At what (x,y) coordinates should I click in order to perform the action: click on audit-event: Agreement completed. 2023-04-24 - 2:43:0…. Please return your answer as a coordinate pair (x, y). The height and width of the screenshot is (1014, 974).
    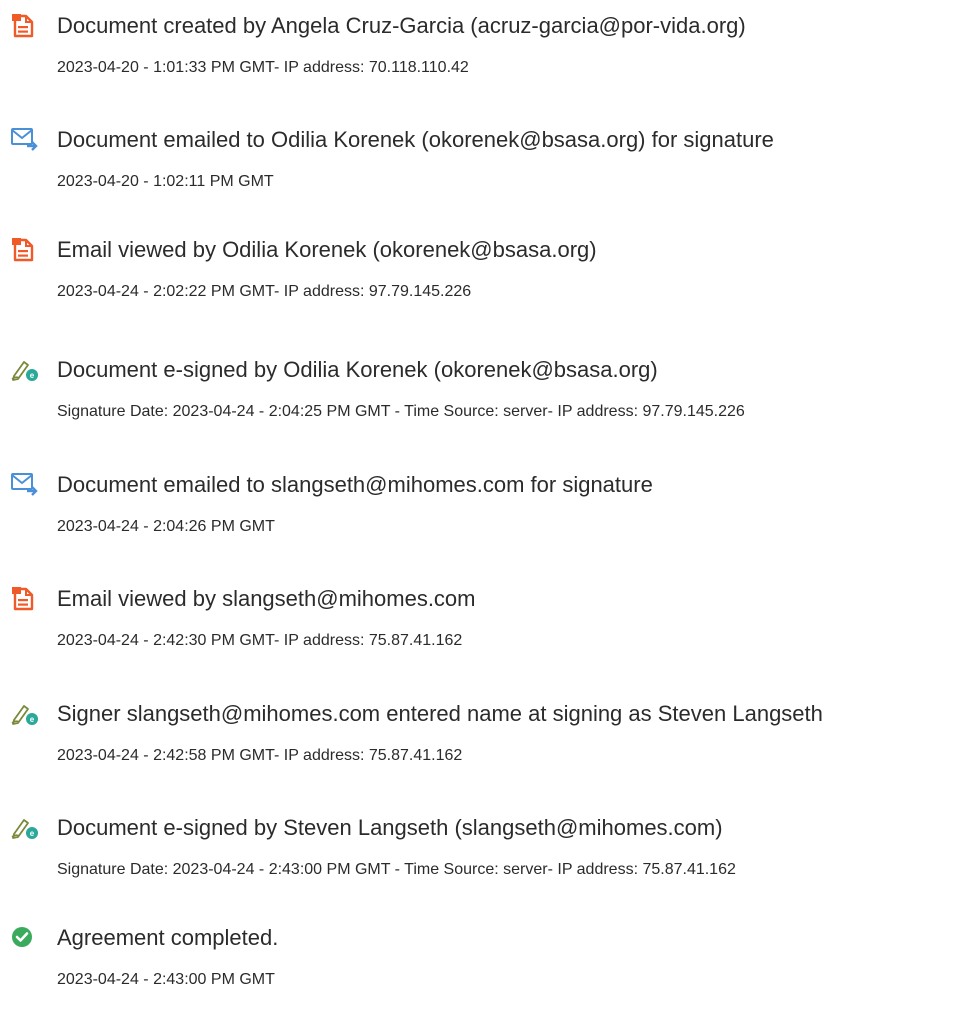
    Looking at the image, I should click on (487, 969).